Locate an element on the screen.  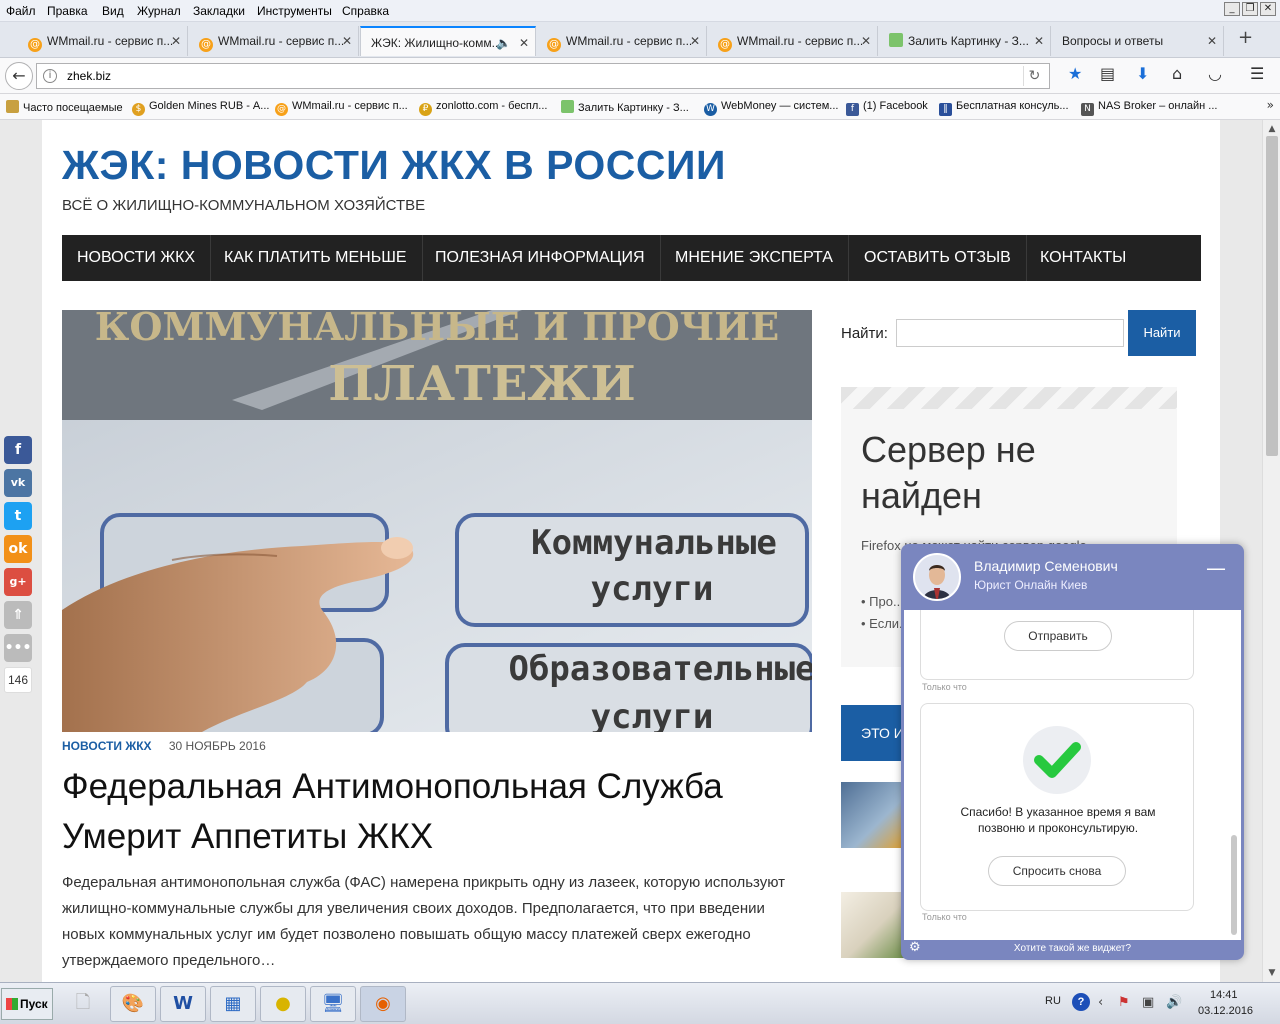
pocket-icon: ◡ is located at coordinates (1215, 73).